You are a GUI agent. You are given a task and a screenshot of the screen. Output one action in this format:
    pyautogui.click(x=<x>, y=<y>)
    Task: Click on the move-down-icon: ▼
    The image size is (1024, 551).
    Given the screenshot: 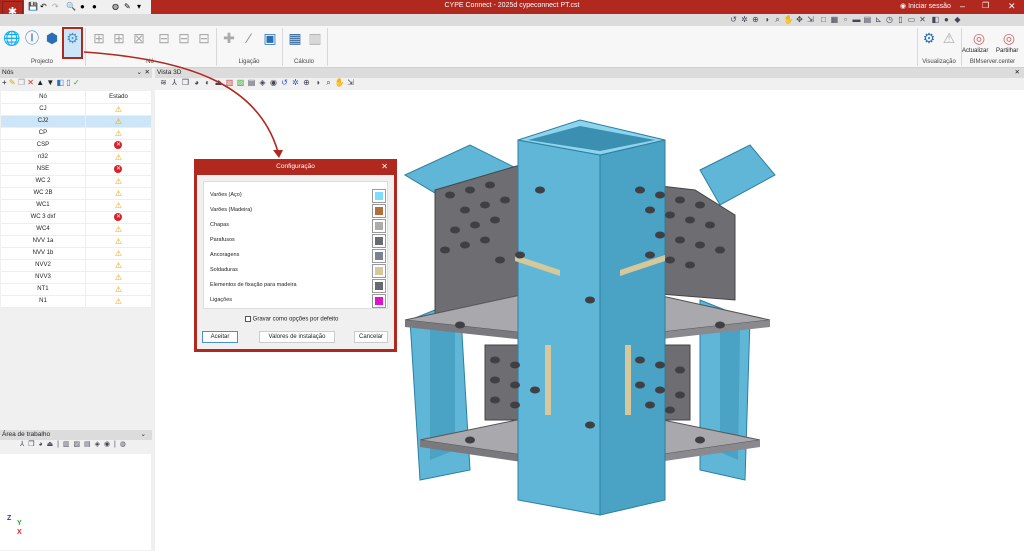 What is the action you would take?
    pyautogui.click(x=50, y=82)
    